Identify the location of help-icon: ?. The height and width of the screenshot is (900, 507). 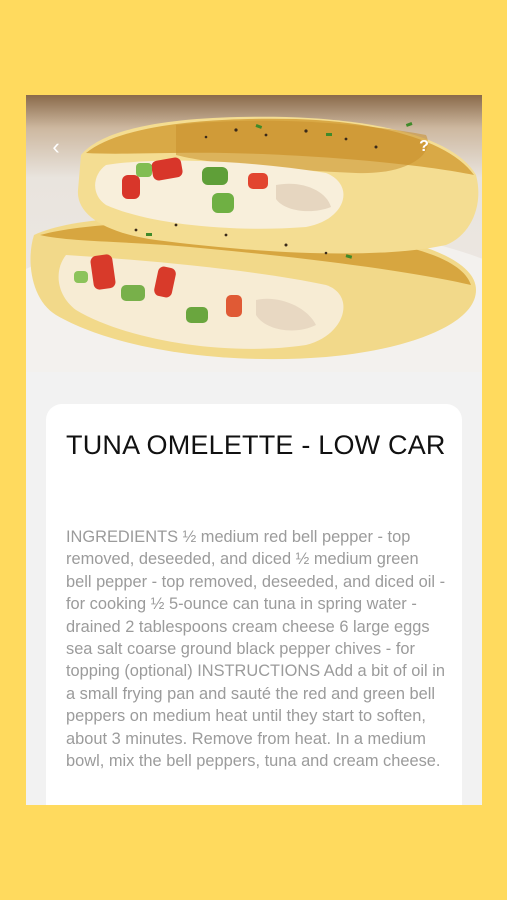
(424, 147).